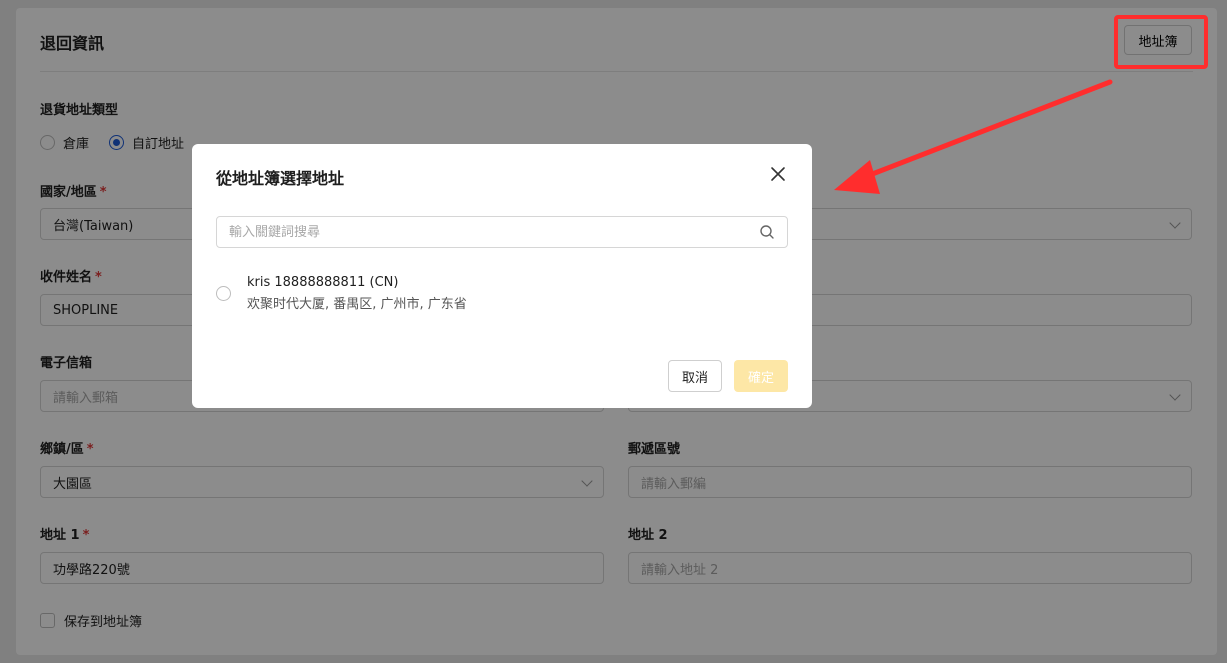  What do you see at coordinates (357, 304) in the screenshot?
I see `address-detail: 欢聚时代大厦, 番禺区, 广州市, 广东省` at bounding box center [357, 304].